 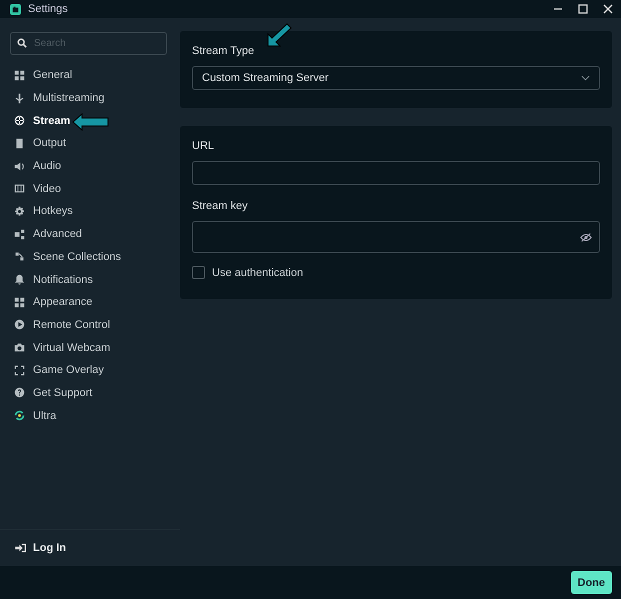 I want to click on maximize-icon, so click(x=583, y=9).